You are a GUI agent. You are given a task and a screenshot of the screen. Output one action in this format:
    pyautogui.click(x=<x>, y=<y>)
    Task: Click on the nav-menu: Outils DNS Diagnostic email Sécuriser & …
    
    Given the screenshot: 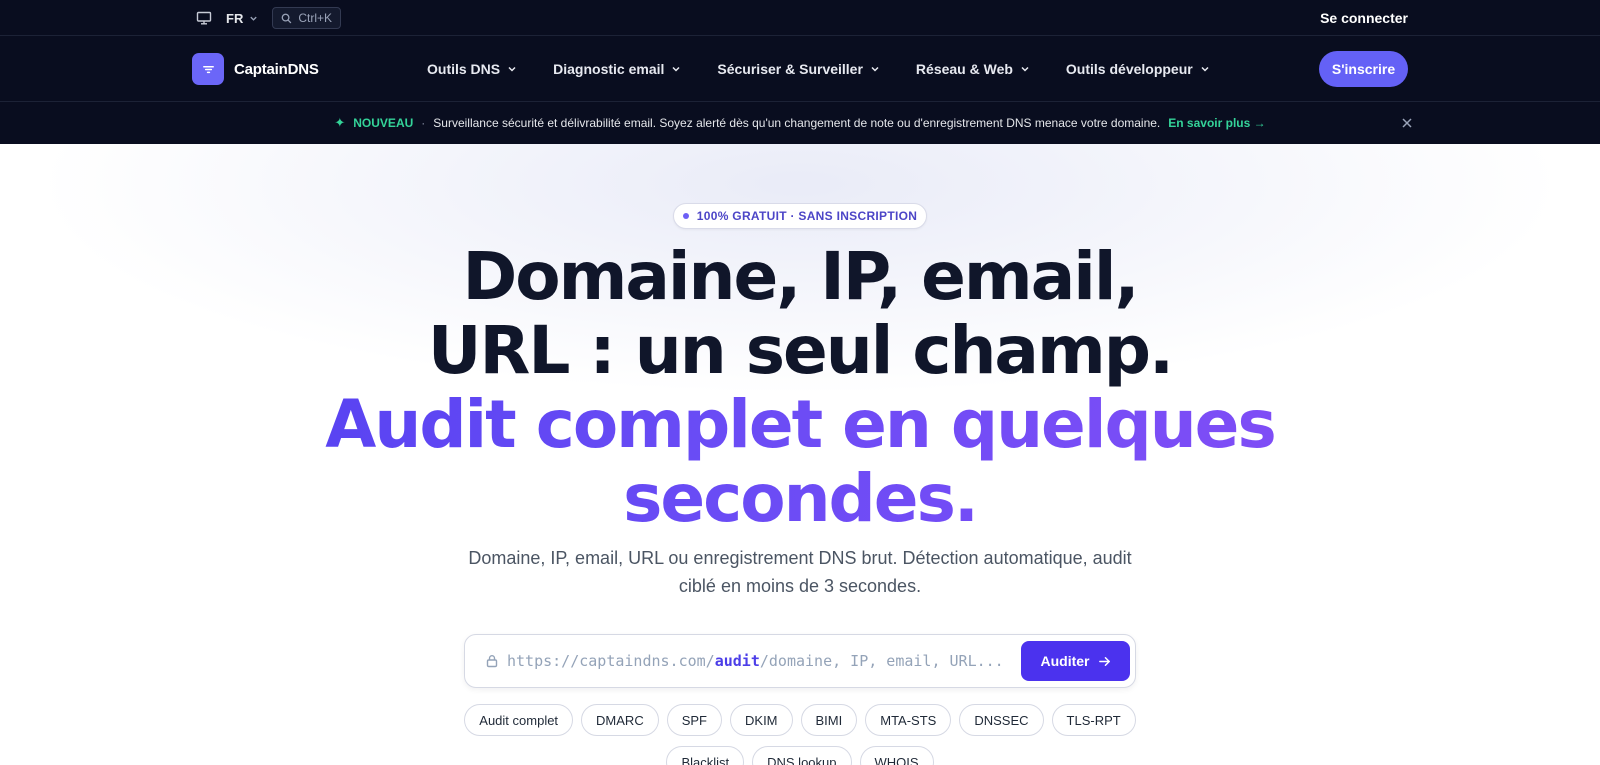 What is the action you would take?
    pyautogui.click(x=836, y=69)
    